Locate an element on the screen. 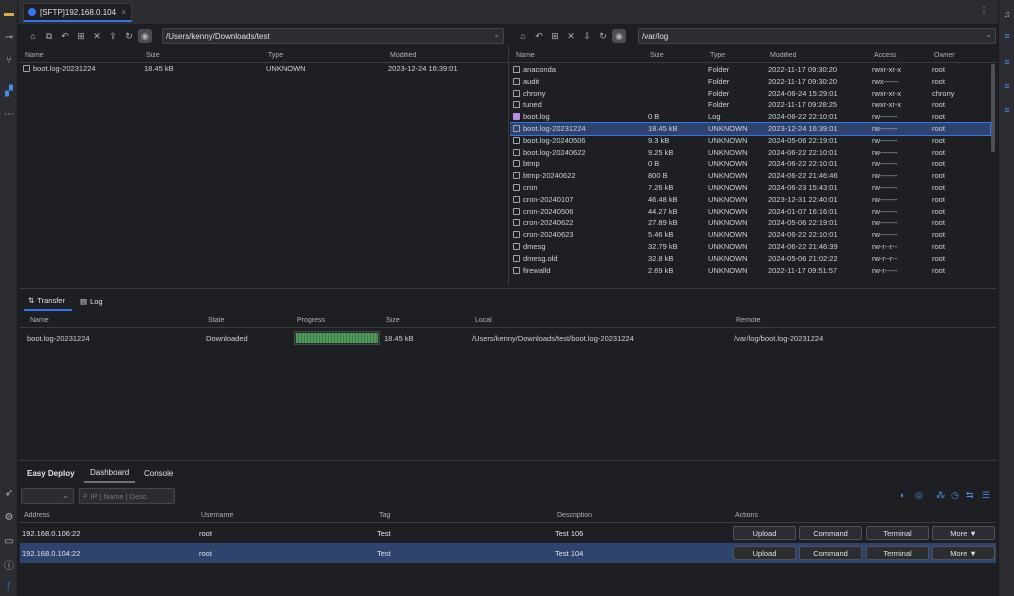 This screenshot has height=596, width=1014. sftp-icon: ≡ is located at coordinates (1007, 86).